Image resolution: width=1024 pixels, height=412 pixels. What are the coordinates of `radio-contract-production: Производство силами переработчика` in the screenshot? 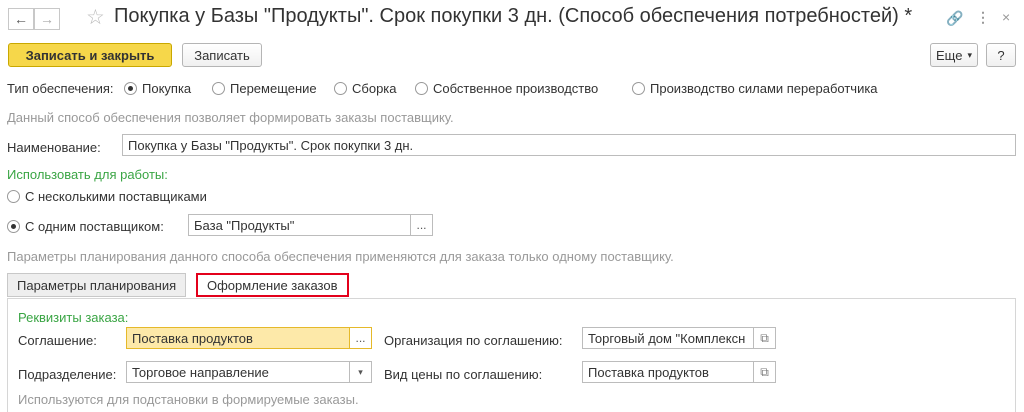 It's located at (755, 88).